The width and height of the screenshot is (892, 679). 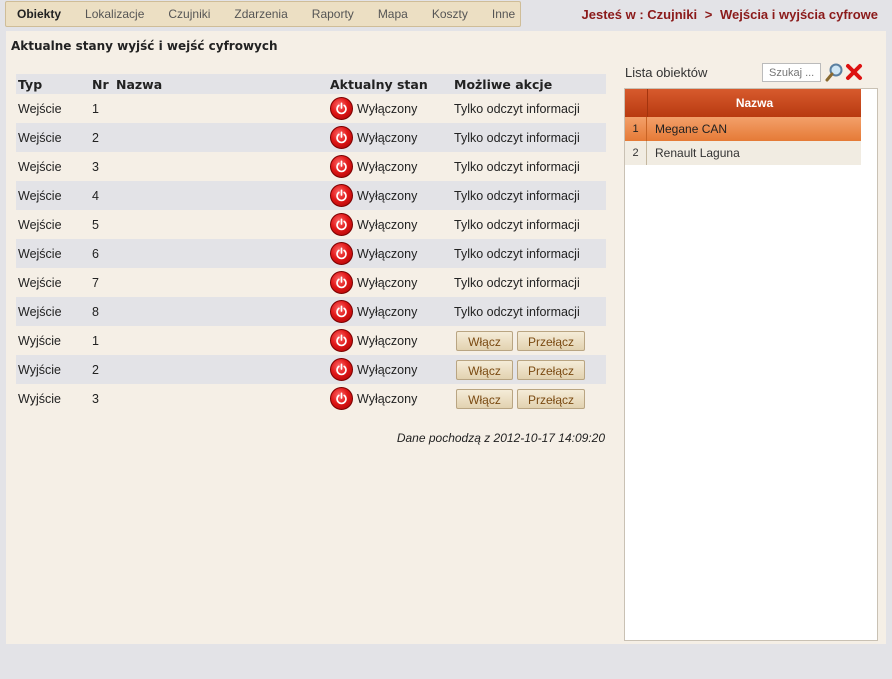 I want to click on object-list-item-num: 1, so click(x=636, y=129).